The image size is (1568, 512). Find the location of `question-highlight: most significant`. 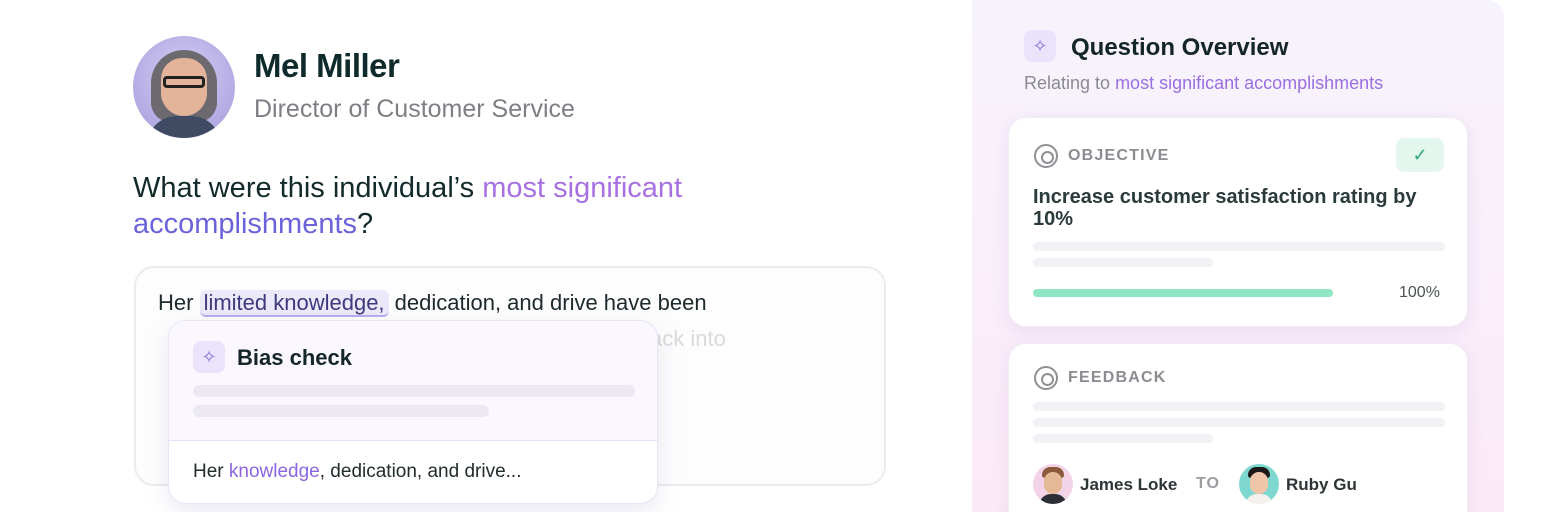

question-highlight: most significant is located at coordinates (582, 188).